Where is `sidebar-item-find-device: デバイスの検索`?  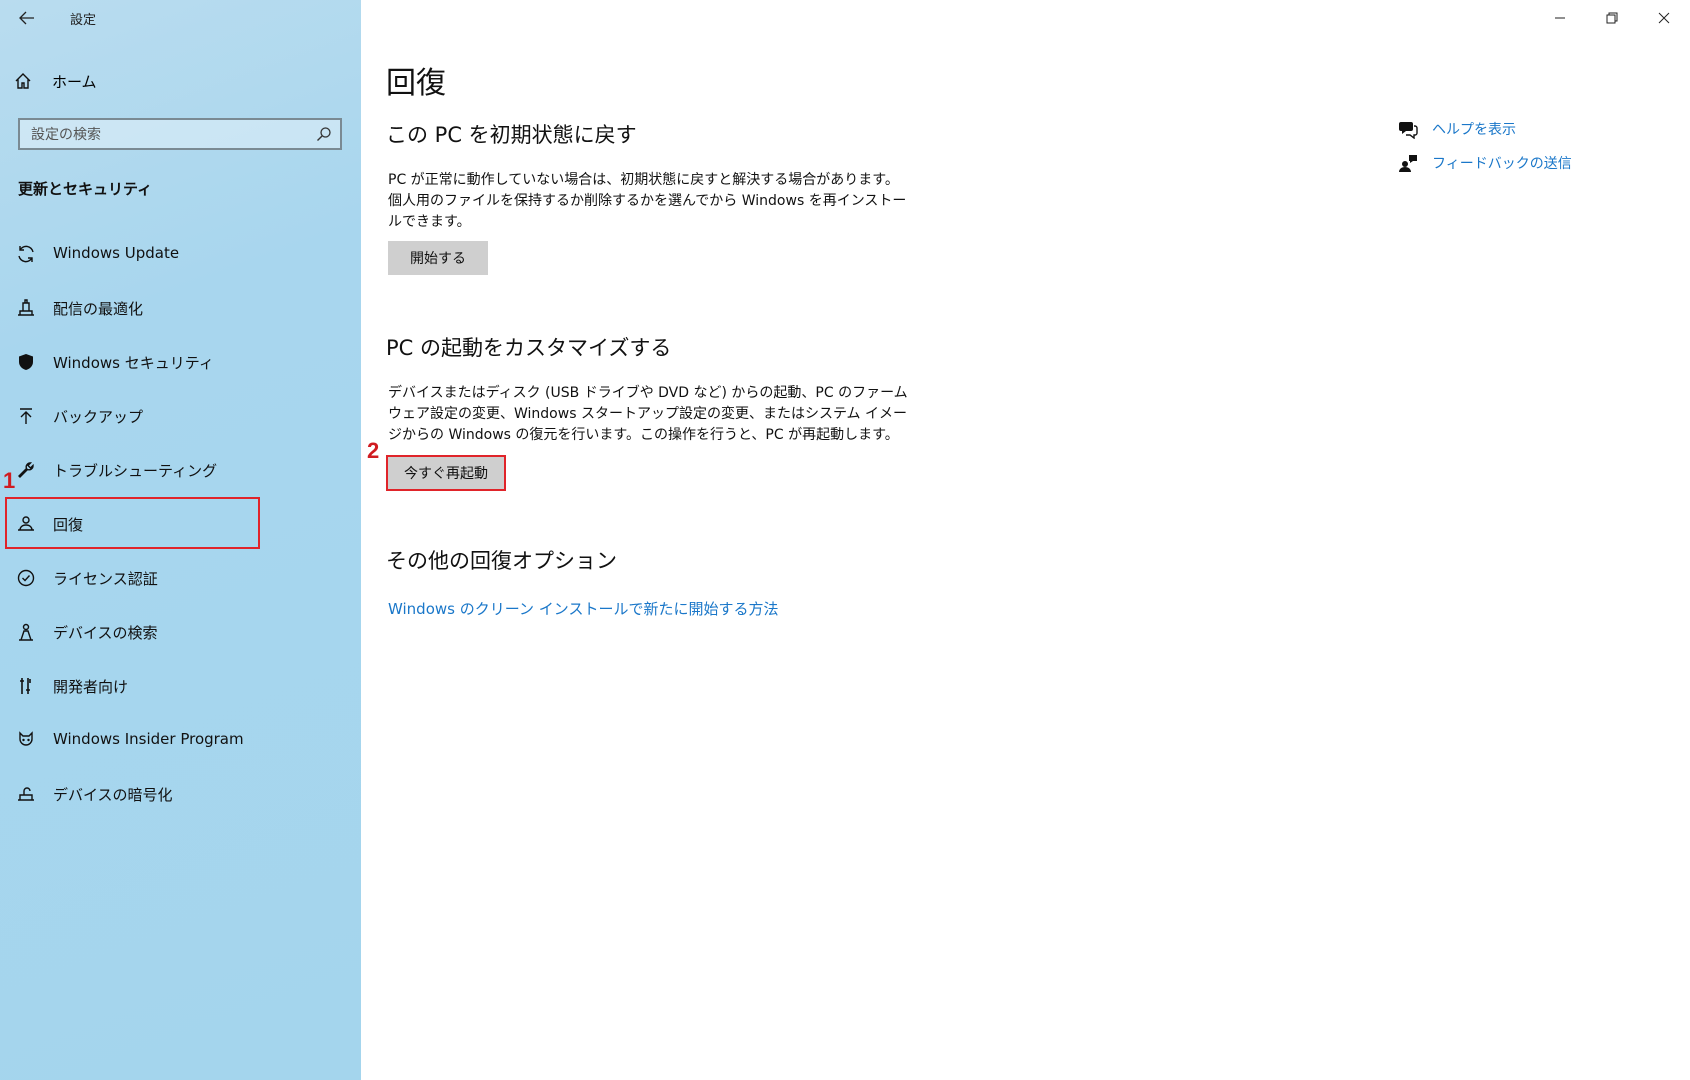
sidebar-item-find-device: デバイスの検索 is located at coordinates (180, 632).